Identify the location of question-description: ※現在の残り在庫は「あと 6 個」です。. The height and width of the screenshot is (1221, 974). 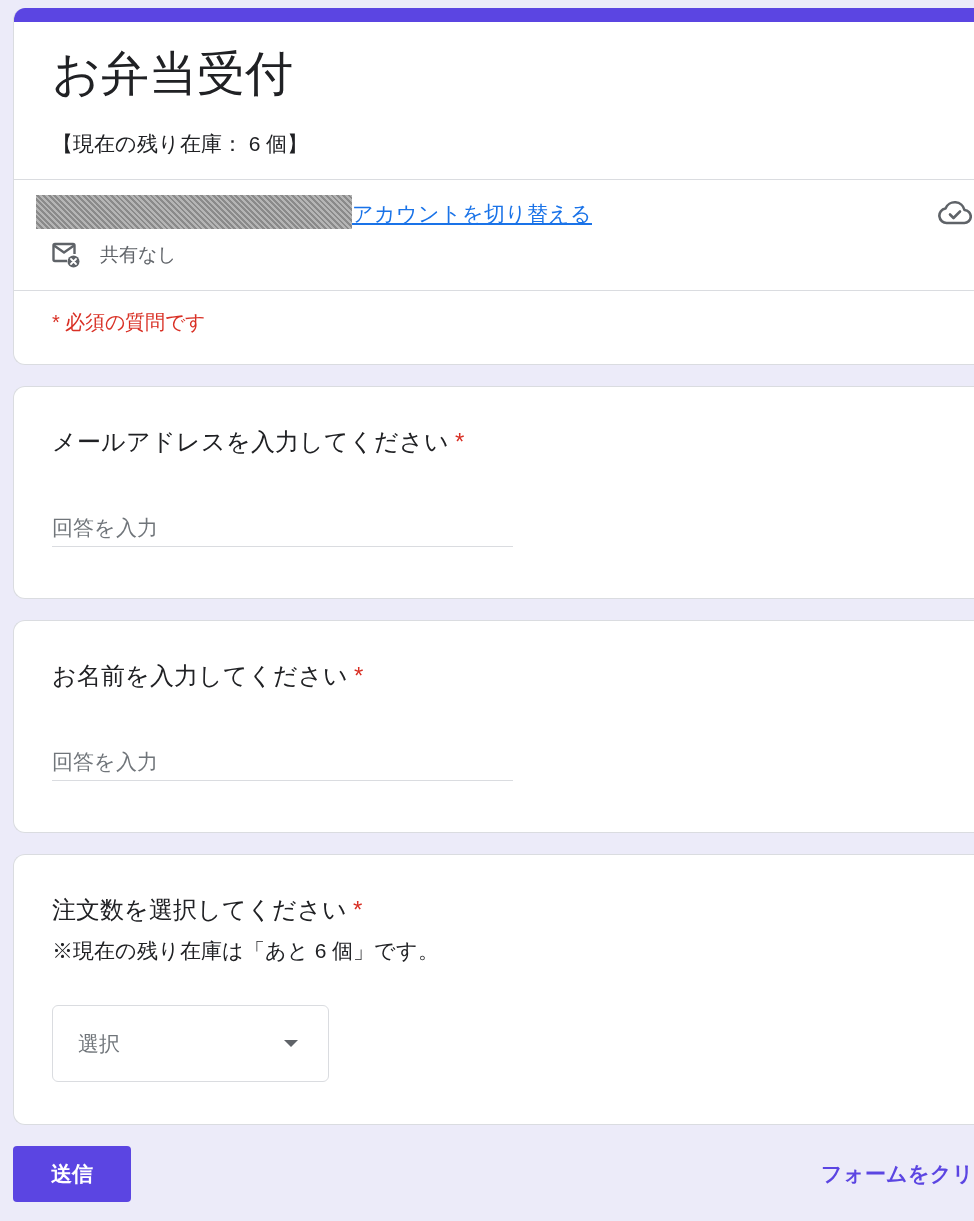
(246, 951).